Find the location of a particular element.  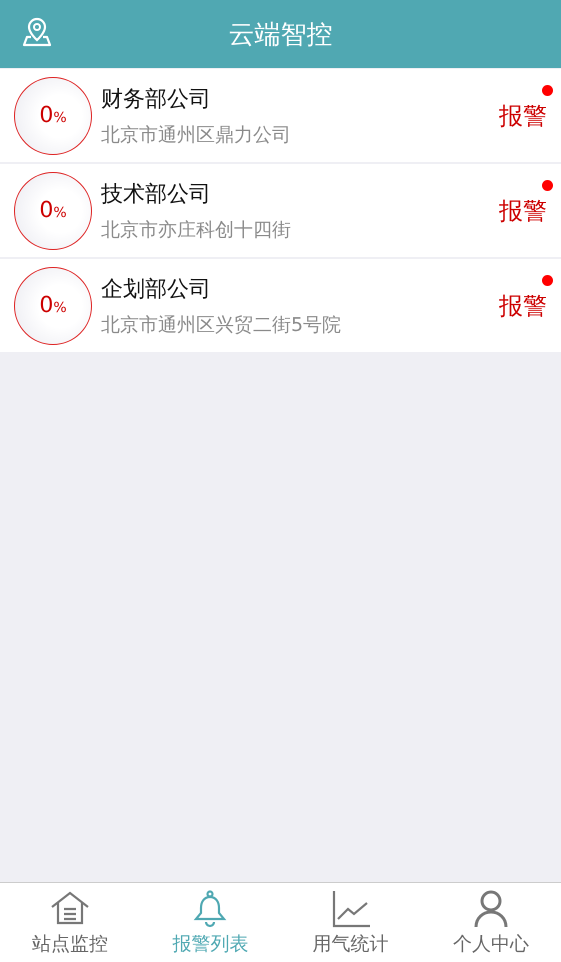

station-address: 北京市通州区鼎力公司 is located at coordinates (196, 135).